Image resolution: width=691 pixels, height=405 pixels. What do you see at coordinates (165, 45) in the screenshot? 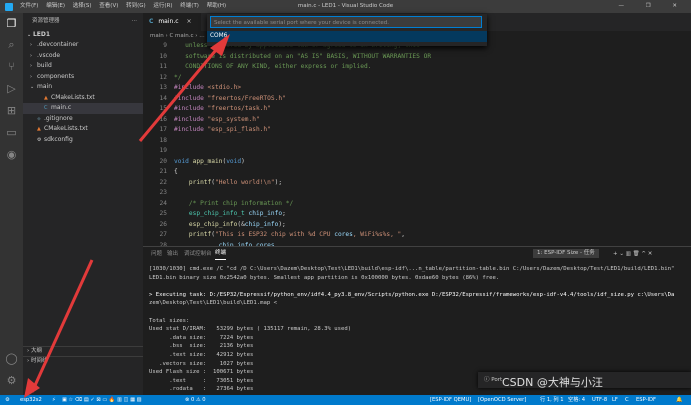
I see `line-number: 9` at bounding box center [165, 45].